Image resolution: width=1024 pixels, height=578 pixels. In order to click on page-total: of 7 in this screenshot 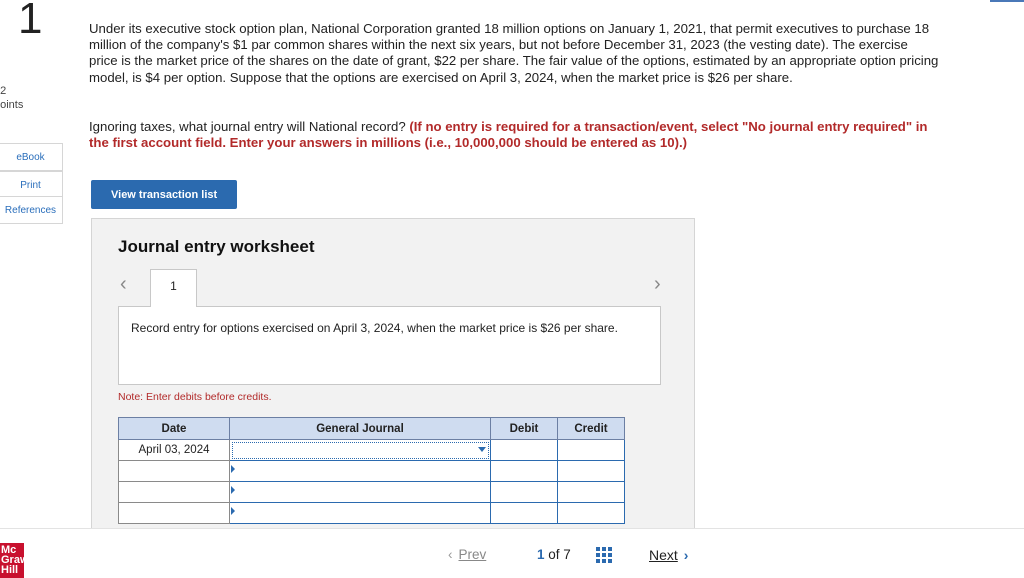, I will do `click(559, 554)`.